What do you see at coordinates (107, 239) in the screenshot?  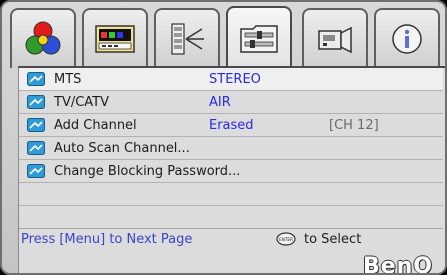 I see `next-page-hint: Press [Menu] to Next Page` at bounding box center [107, 239].